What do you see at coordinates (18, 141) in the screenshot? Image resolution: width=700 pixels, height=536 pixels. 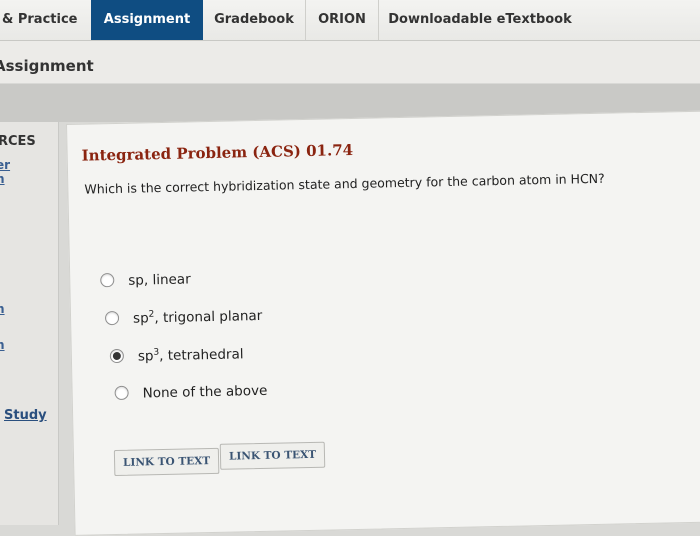 I see `sidebar-heading: RCES` at bounding box center [18, 141].